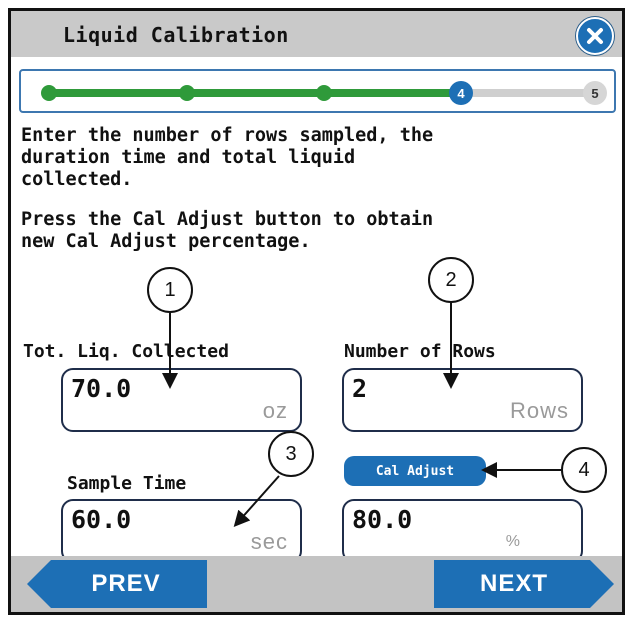  Describe the element at coordinates (126, 584) in the screenshot. I see `prev-button: PREV` at that location.